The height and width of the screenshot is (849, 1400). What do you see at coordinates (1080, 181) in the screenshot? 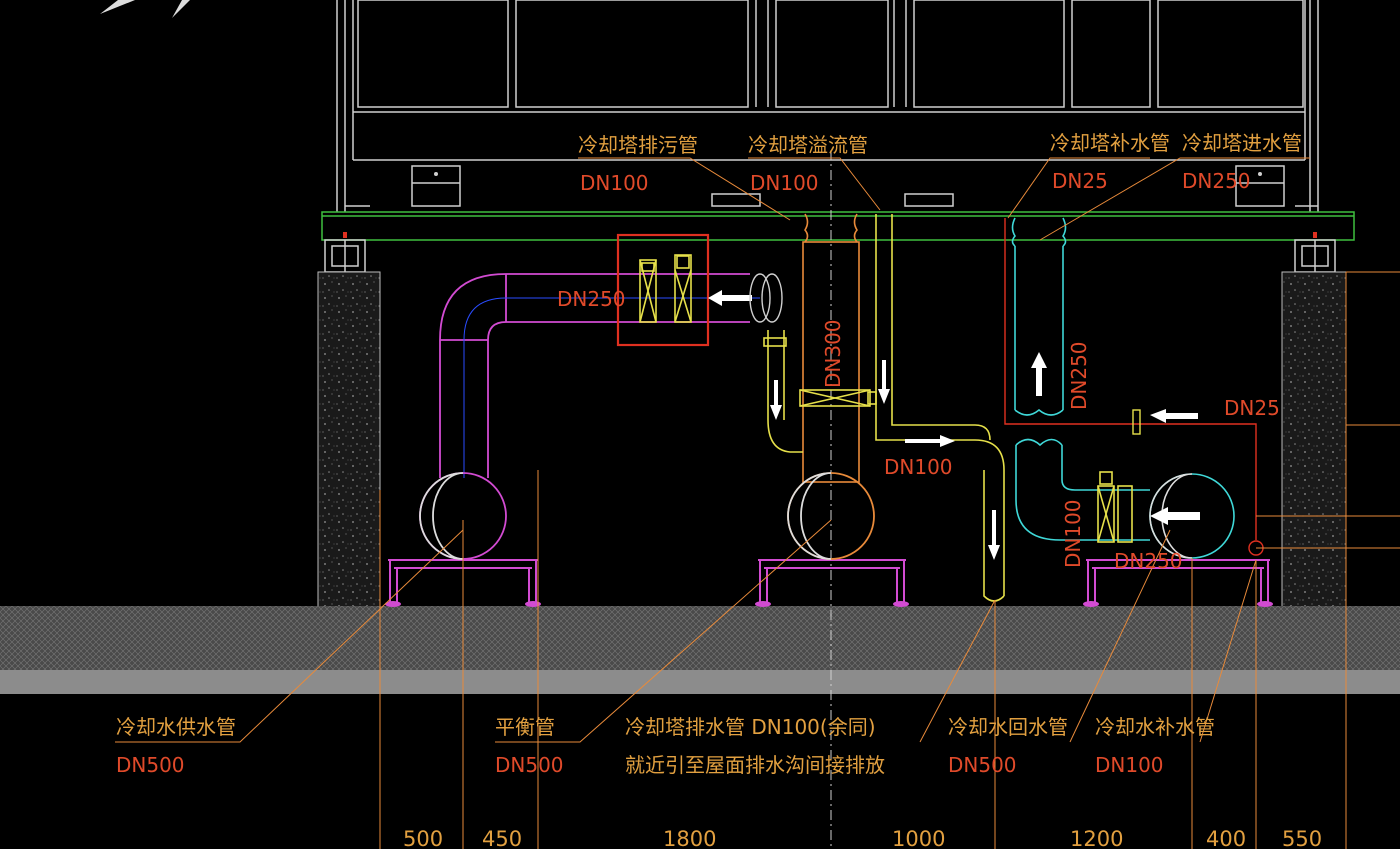
I see `size-makeup-top: DN25` at bounding box center [1080, 181].